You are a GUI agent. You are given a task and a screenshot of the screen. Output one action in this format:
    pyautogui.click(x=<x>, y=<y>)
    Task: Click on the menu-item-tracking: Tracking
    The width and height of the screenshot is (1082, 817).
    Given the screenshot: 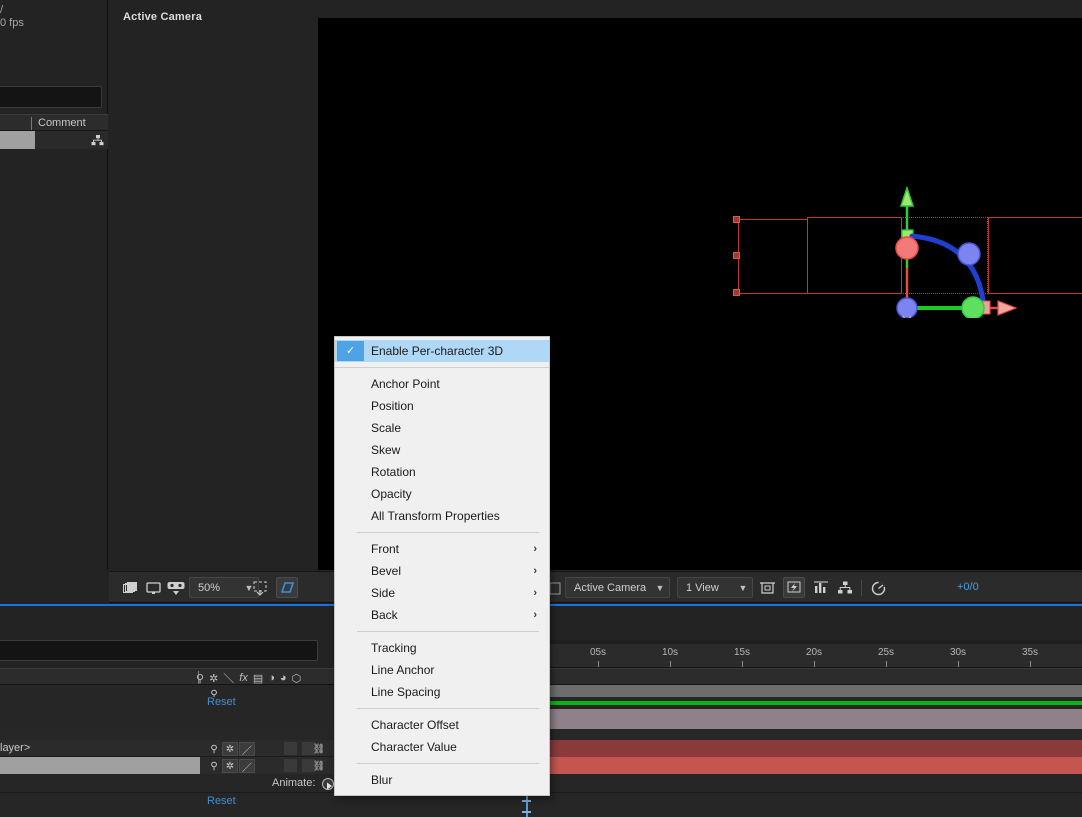 What is the action you would take?
    pyautogui.click(x=442, y=648)
    